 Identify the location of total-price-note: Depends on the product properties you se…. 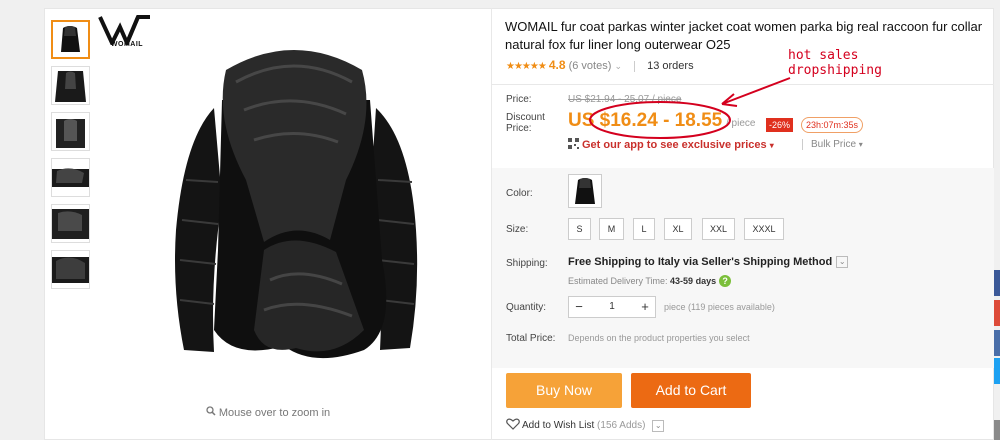
(659, 338).